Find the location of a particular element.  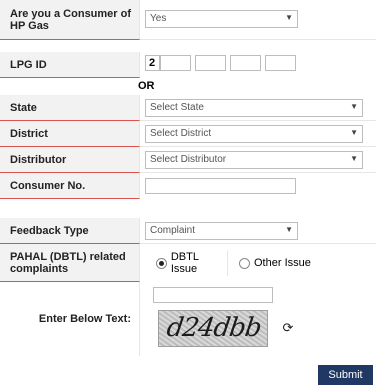

consumer-value-cell: Yes ▼ is located at coordinates (258, 20).